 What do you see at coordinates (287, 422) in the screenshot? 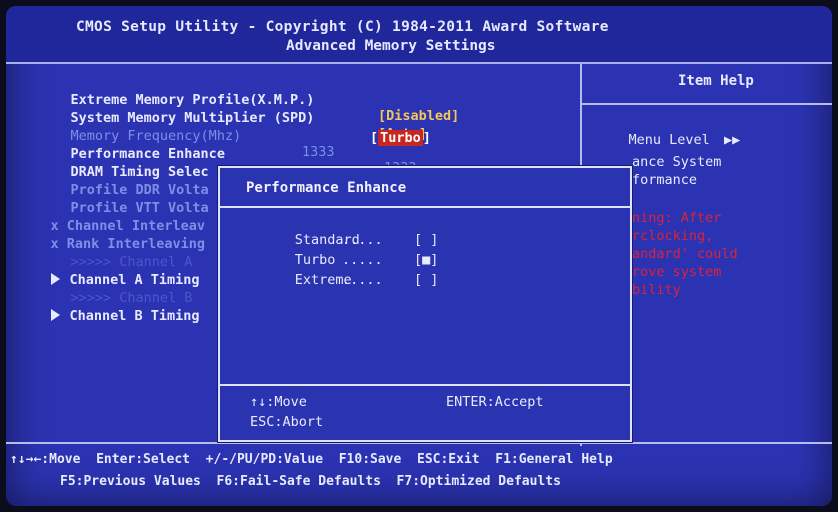
I see `popup-abort-hint: ESC:Abort` at bounding box center [287, 422].